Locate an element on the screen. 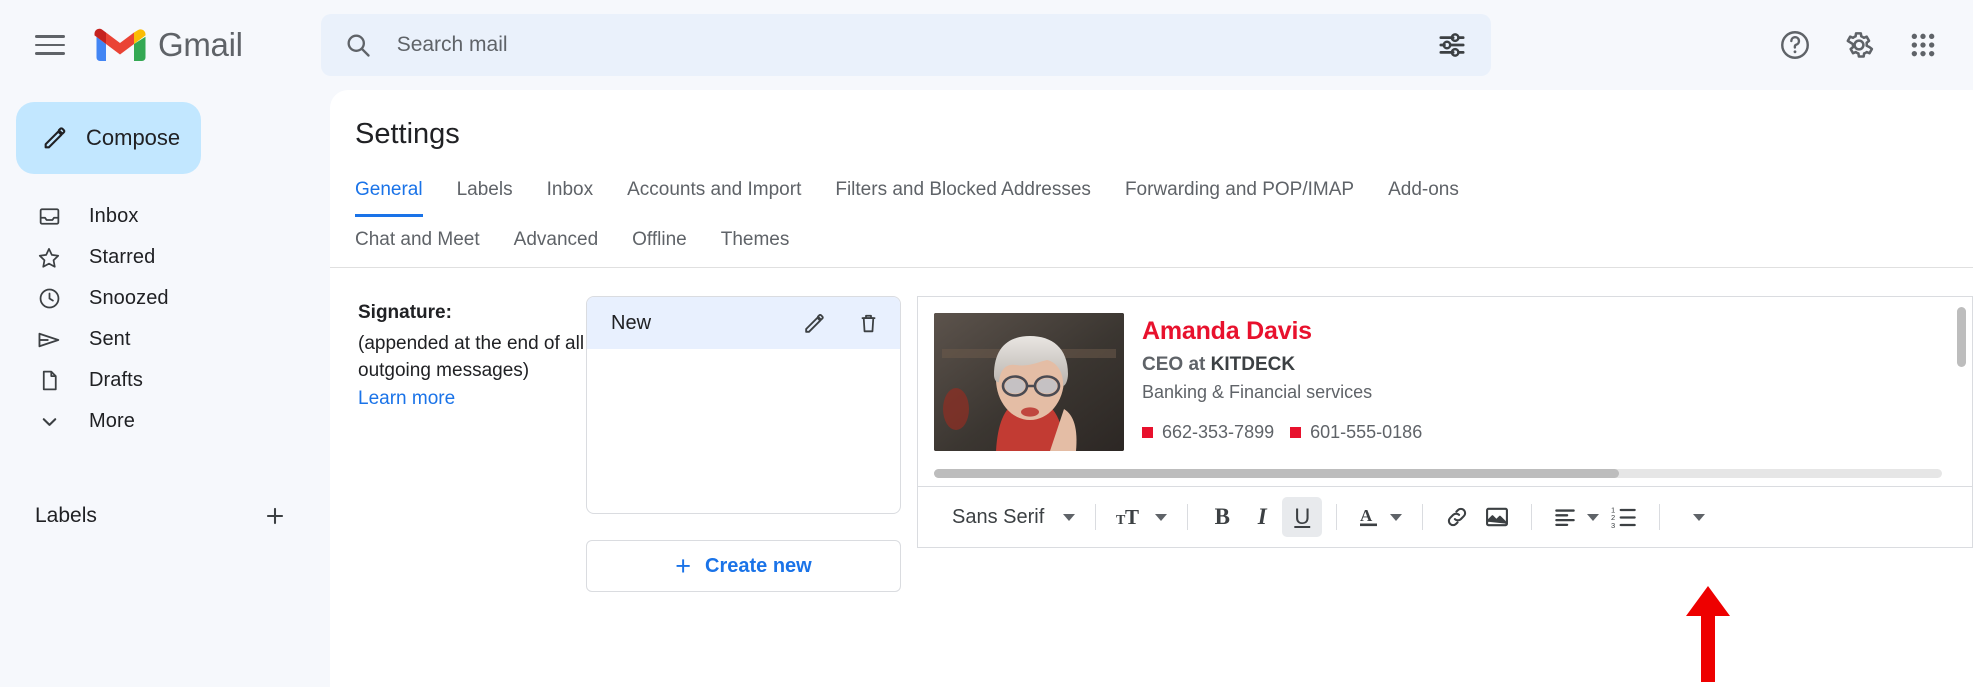  sidebar-item-sent: Sent is located at coordinates (158, 339).